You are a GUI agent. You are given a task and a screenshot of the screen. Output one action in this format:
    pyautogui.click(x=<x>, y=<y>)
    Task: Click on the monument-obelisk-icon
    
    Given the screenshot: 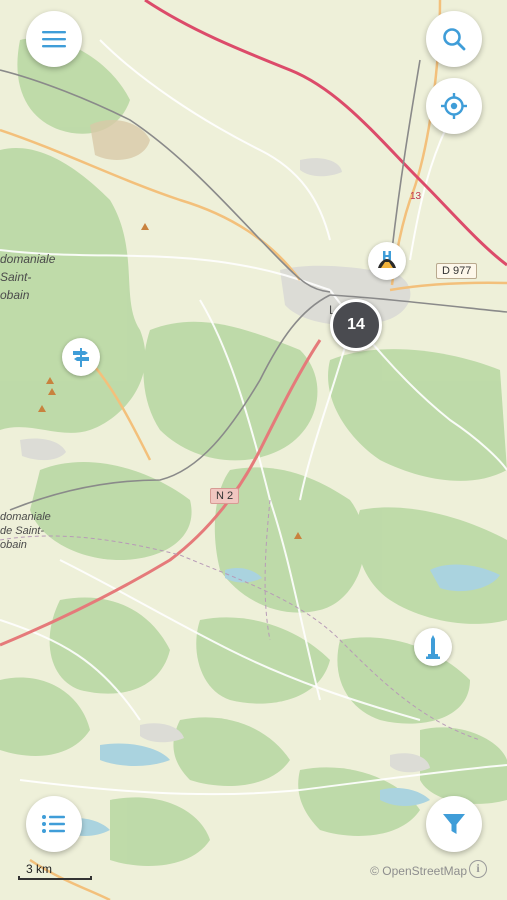 What is the action you would take?
    pyautogui.click(x=433, y=647)
    